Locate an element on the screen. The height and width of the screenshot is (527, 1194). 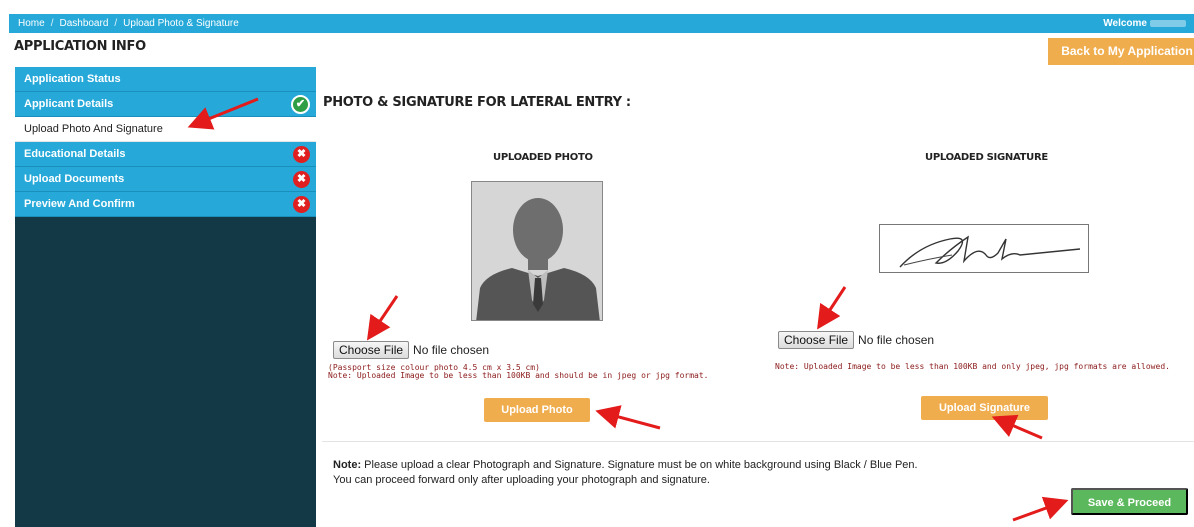
avatar-placeholder-icon is located at coordinates (537, 251).